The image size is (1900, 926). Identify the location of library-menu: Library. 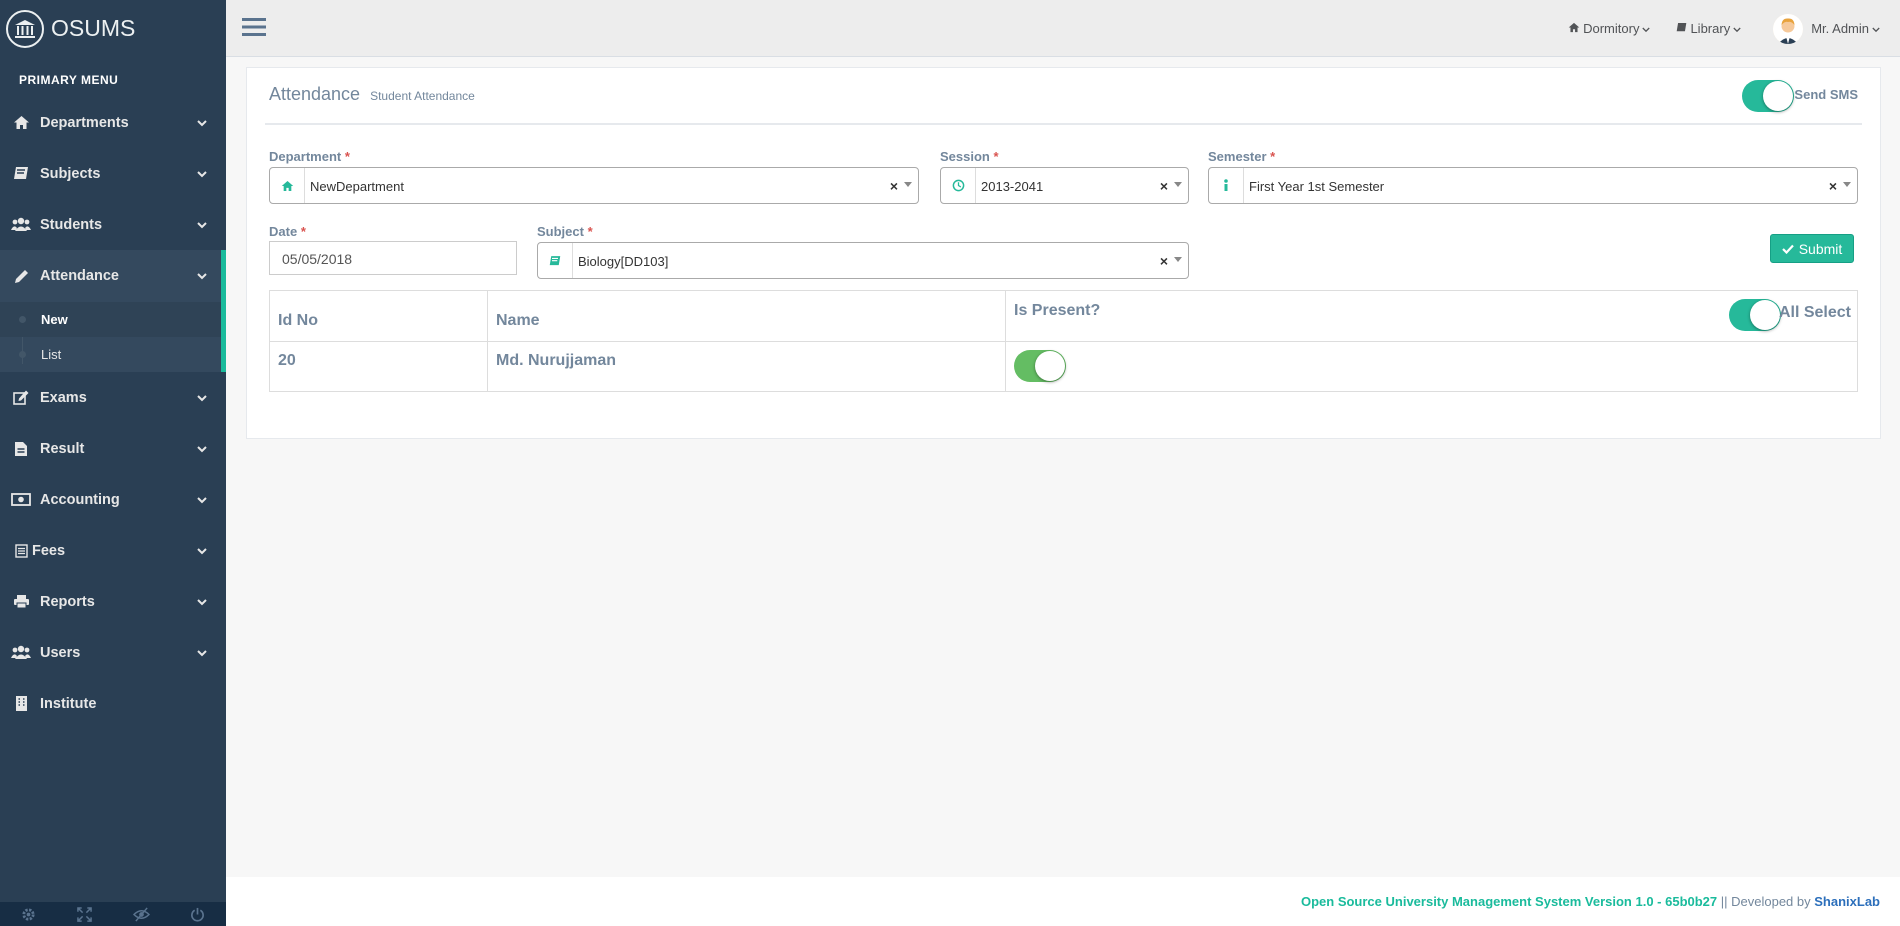
(1708, 28).